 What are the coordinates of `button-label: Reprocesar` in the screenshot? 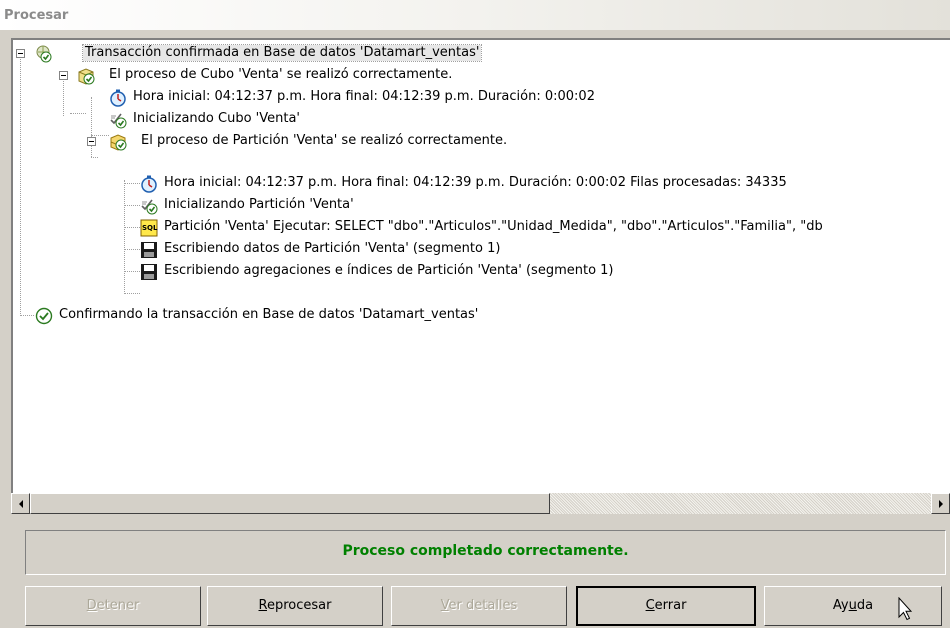 It's located at (295, 605).